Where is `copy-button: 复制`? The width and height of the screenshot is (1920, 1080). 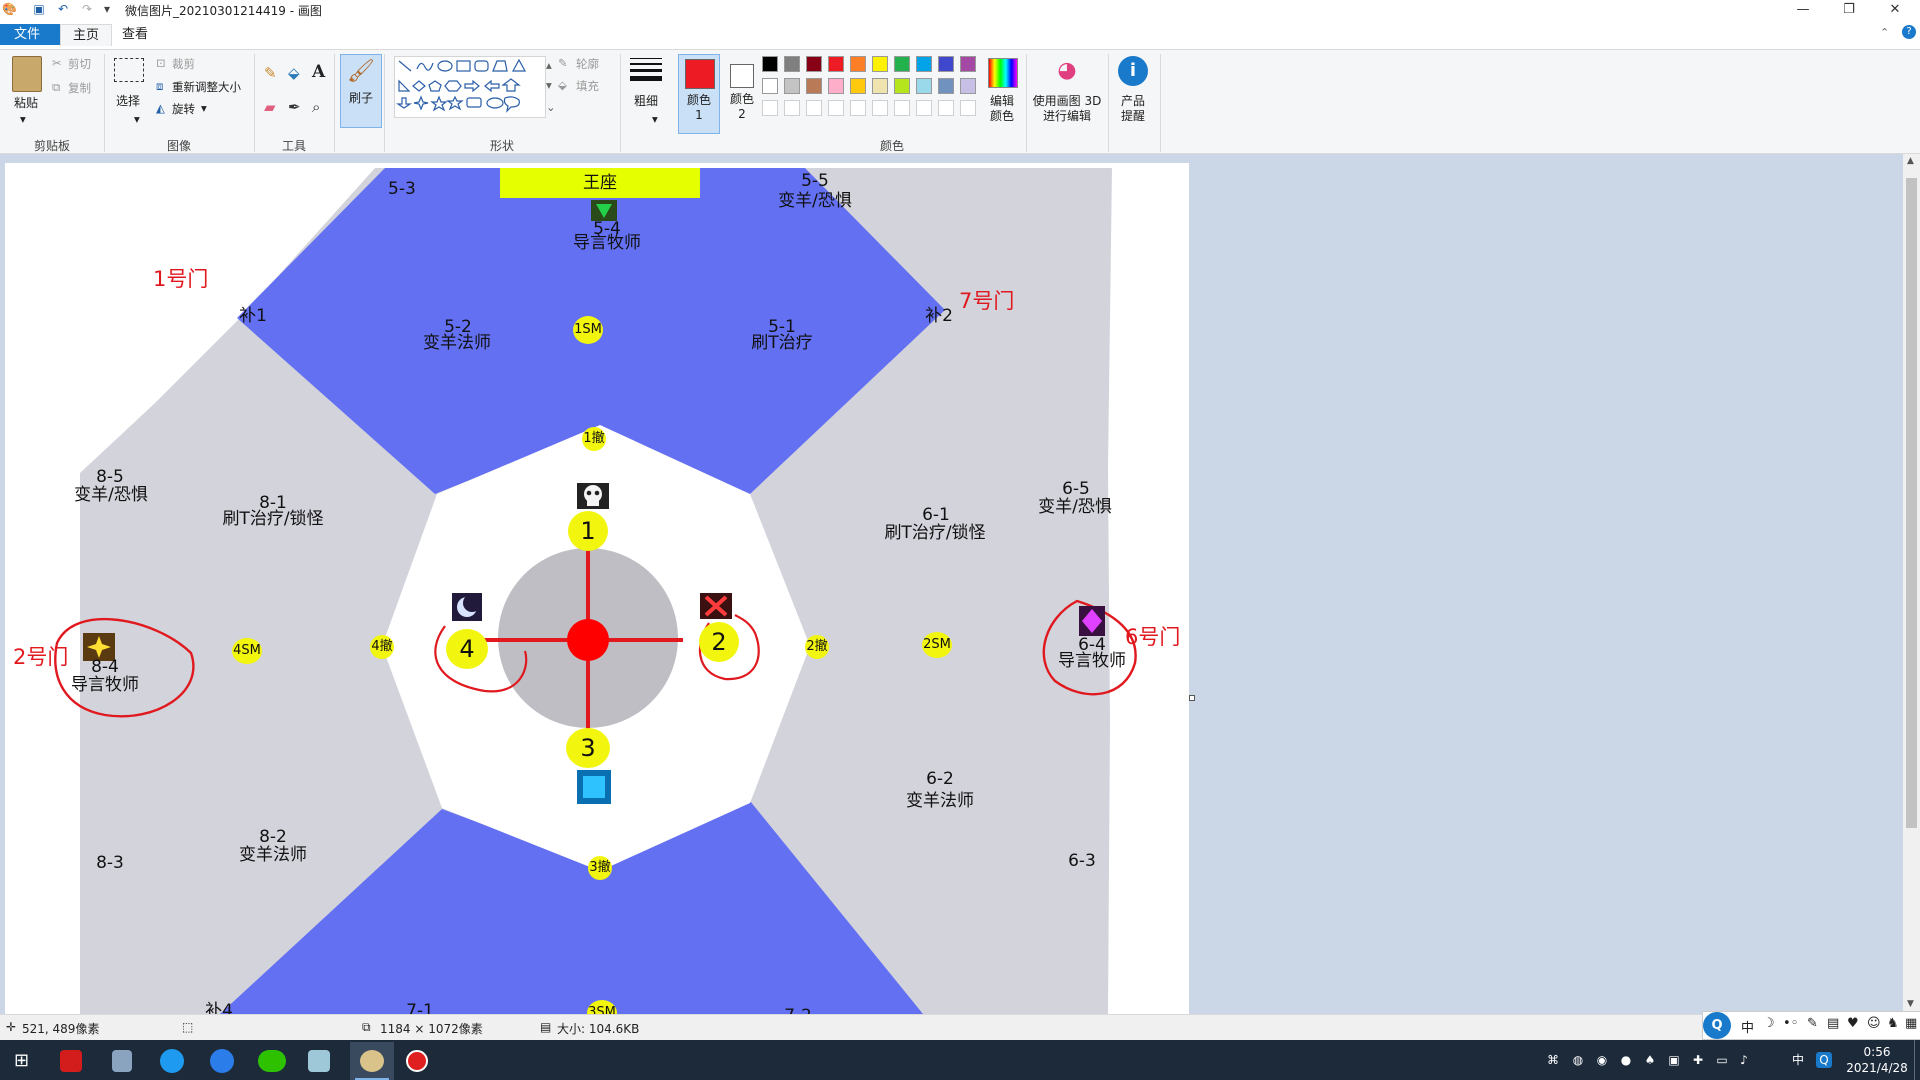
copy-button: 复制 is located at coordinates (79, 88).